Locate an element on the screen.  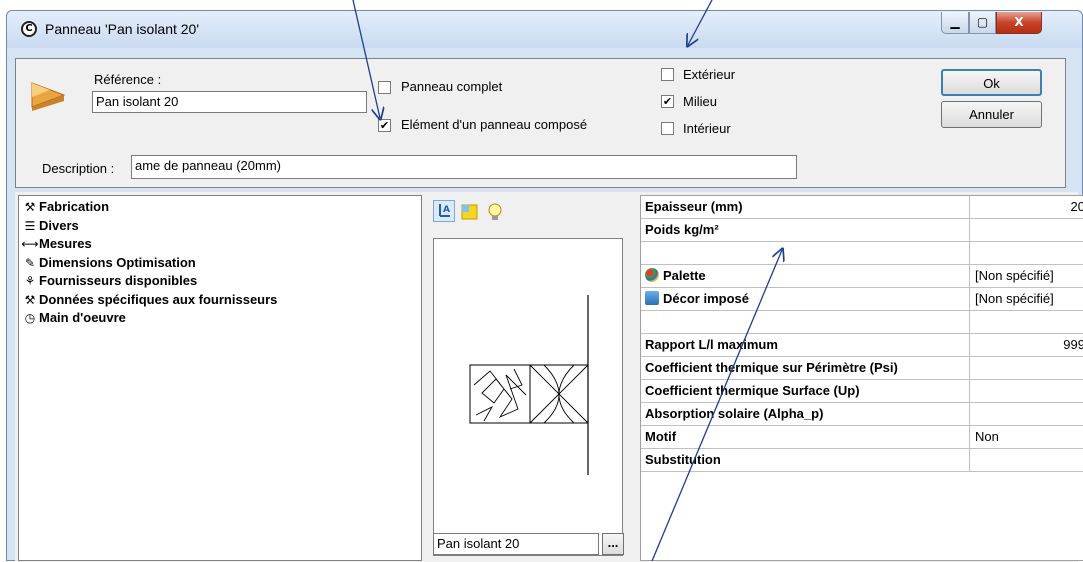
mesures-icon: ⟷ is located at coordinates (30, 244).